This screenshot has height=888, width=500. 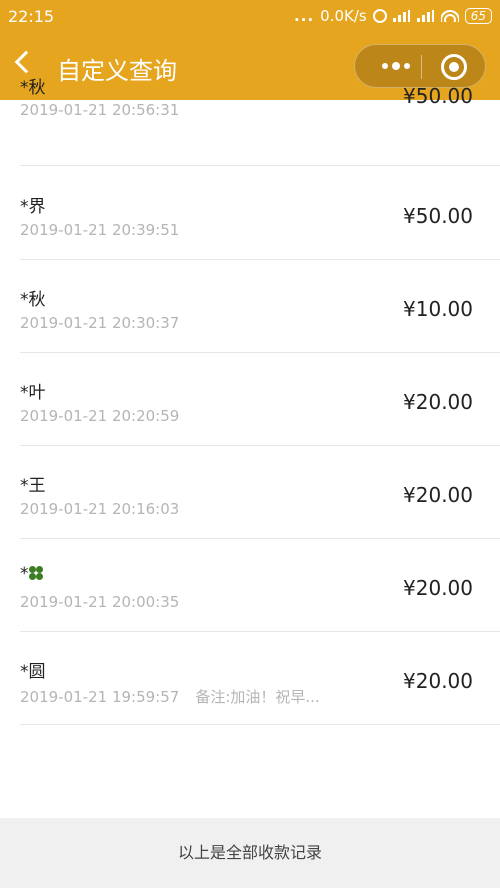 I want to click on list-item: *界 2019-01-21 20:39:51 ¥50.00, so click(x=250, y=213).